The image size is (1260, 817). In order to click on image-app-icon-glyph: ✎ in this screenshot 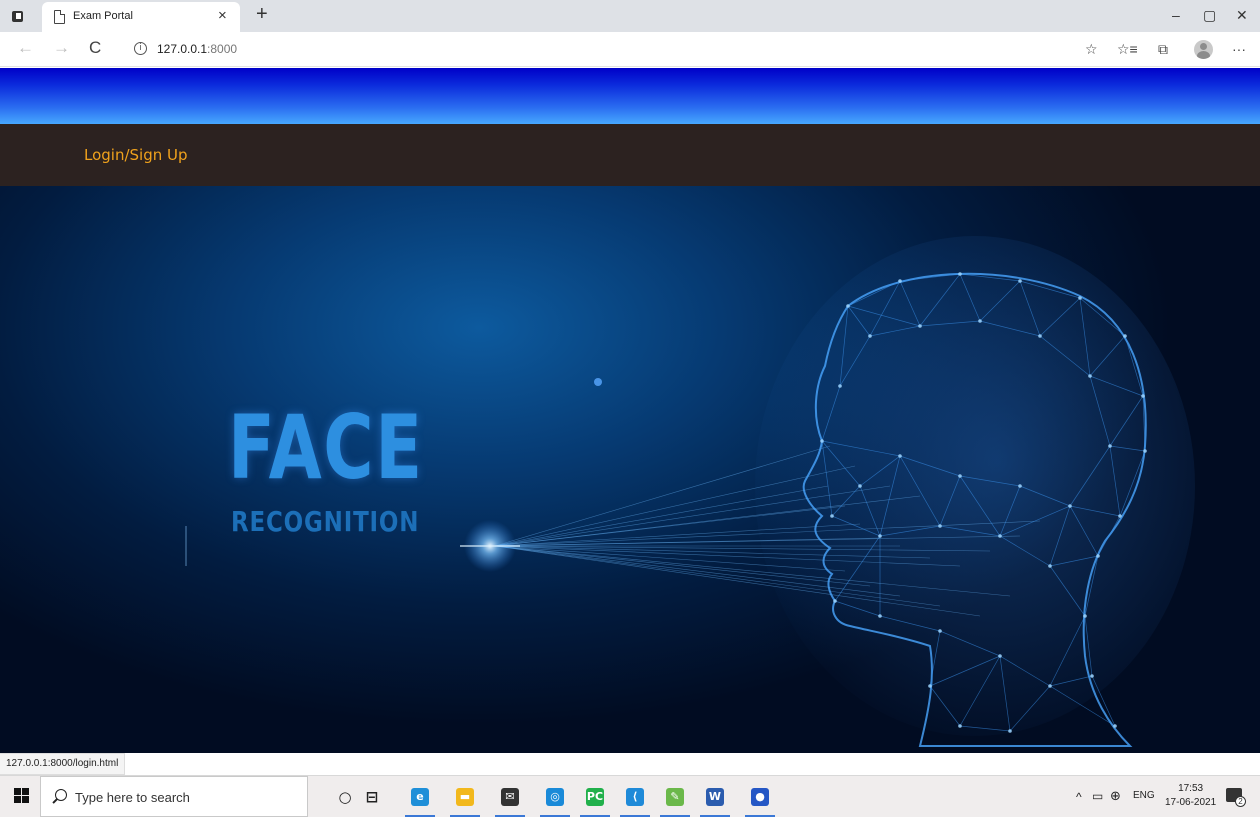, I will do `click(675, 797)`.